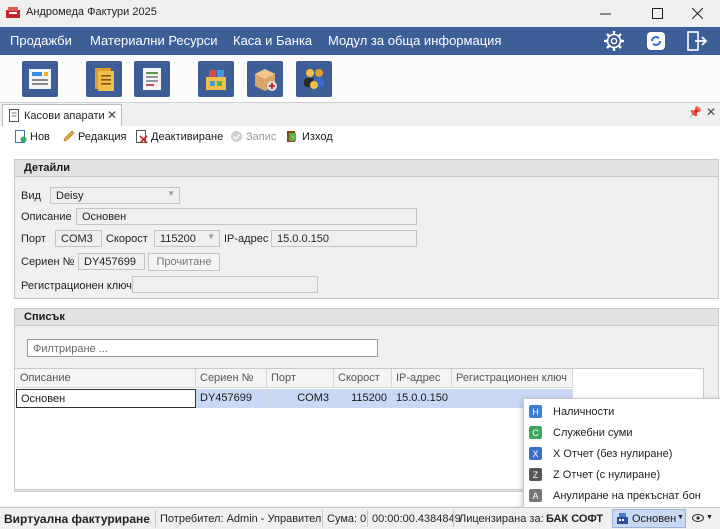 This screenshot has width=720, height=529. What do you see at coordinates (702, 519) in the screenshot?
I see `view-options-button: ▼` at bounding box center [702, 519].